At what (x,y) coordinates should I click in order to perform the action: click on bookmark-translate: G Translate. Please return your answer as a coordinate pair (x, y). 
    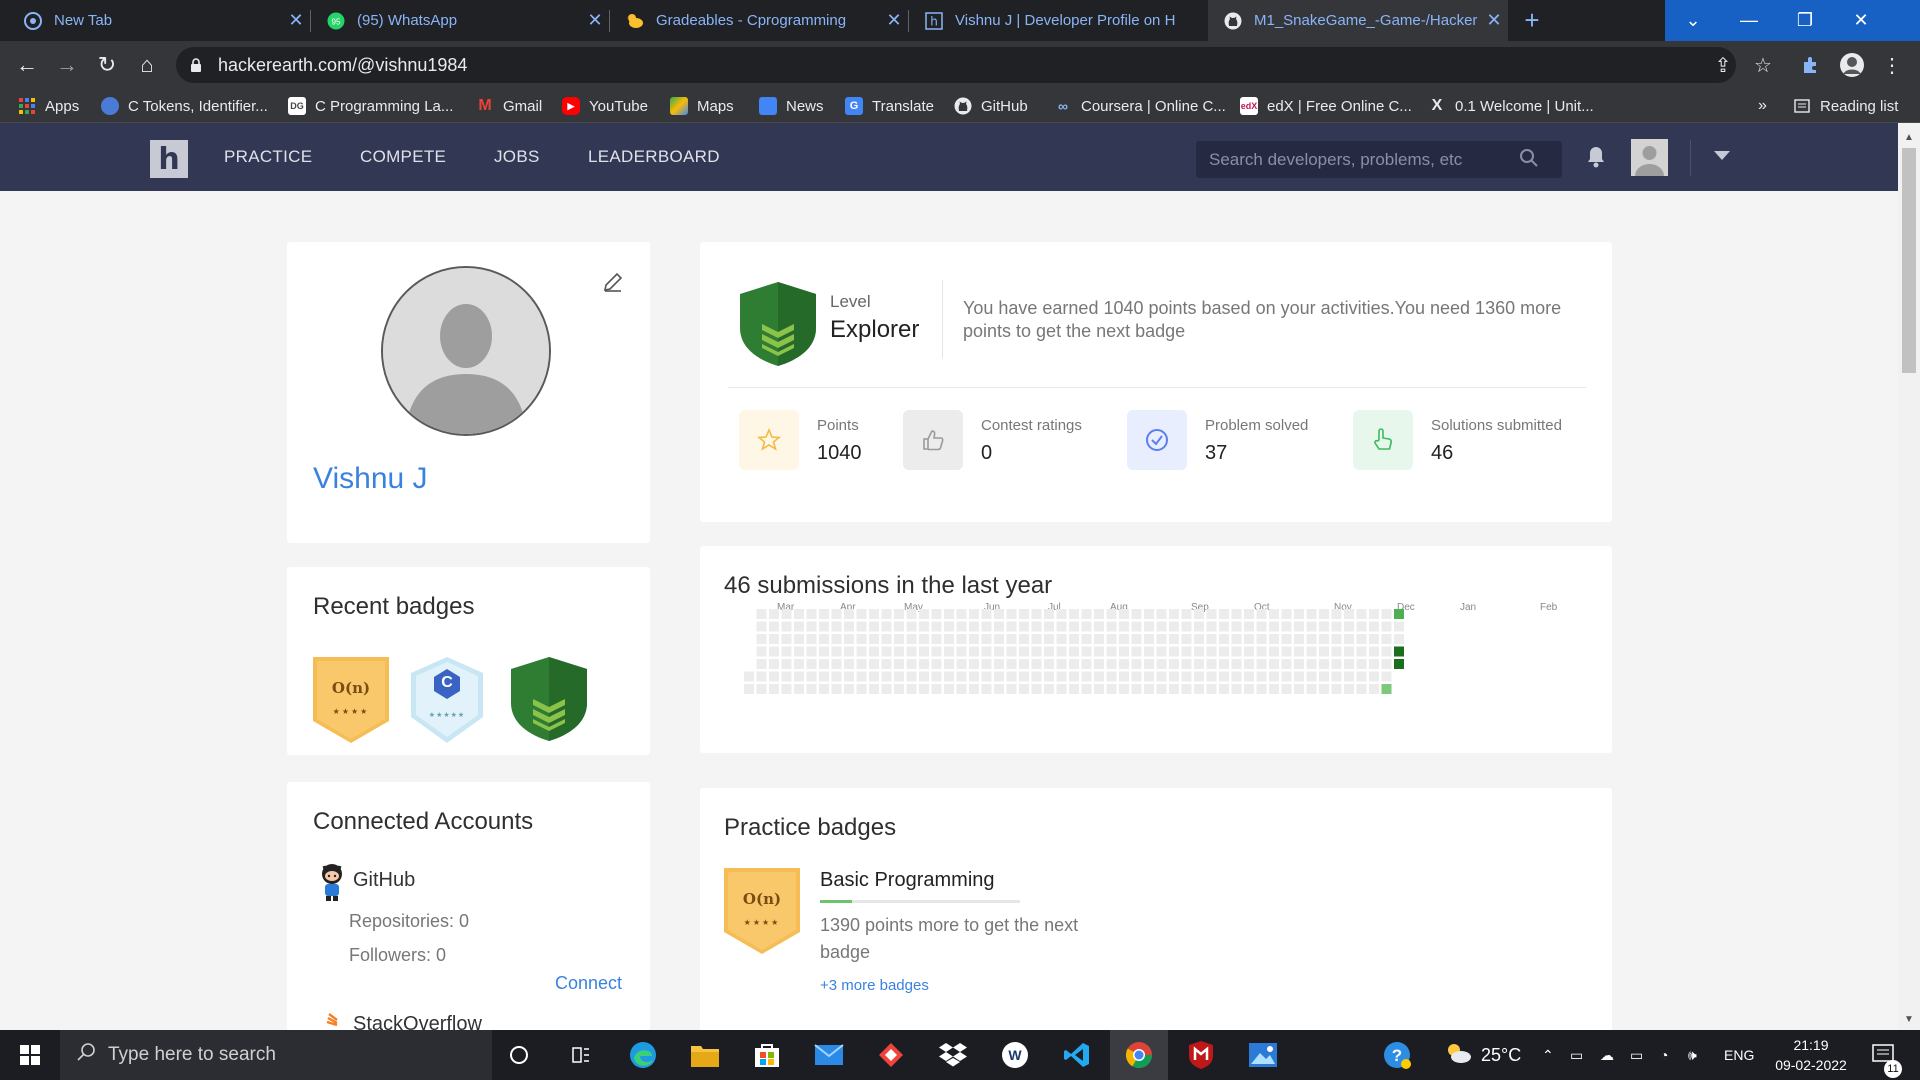
    Looking at the image, I should click on (889, 106).